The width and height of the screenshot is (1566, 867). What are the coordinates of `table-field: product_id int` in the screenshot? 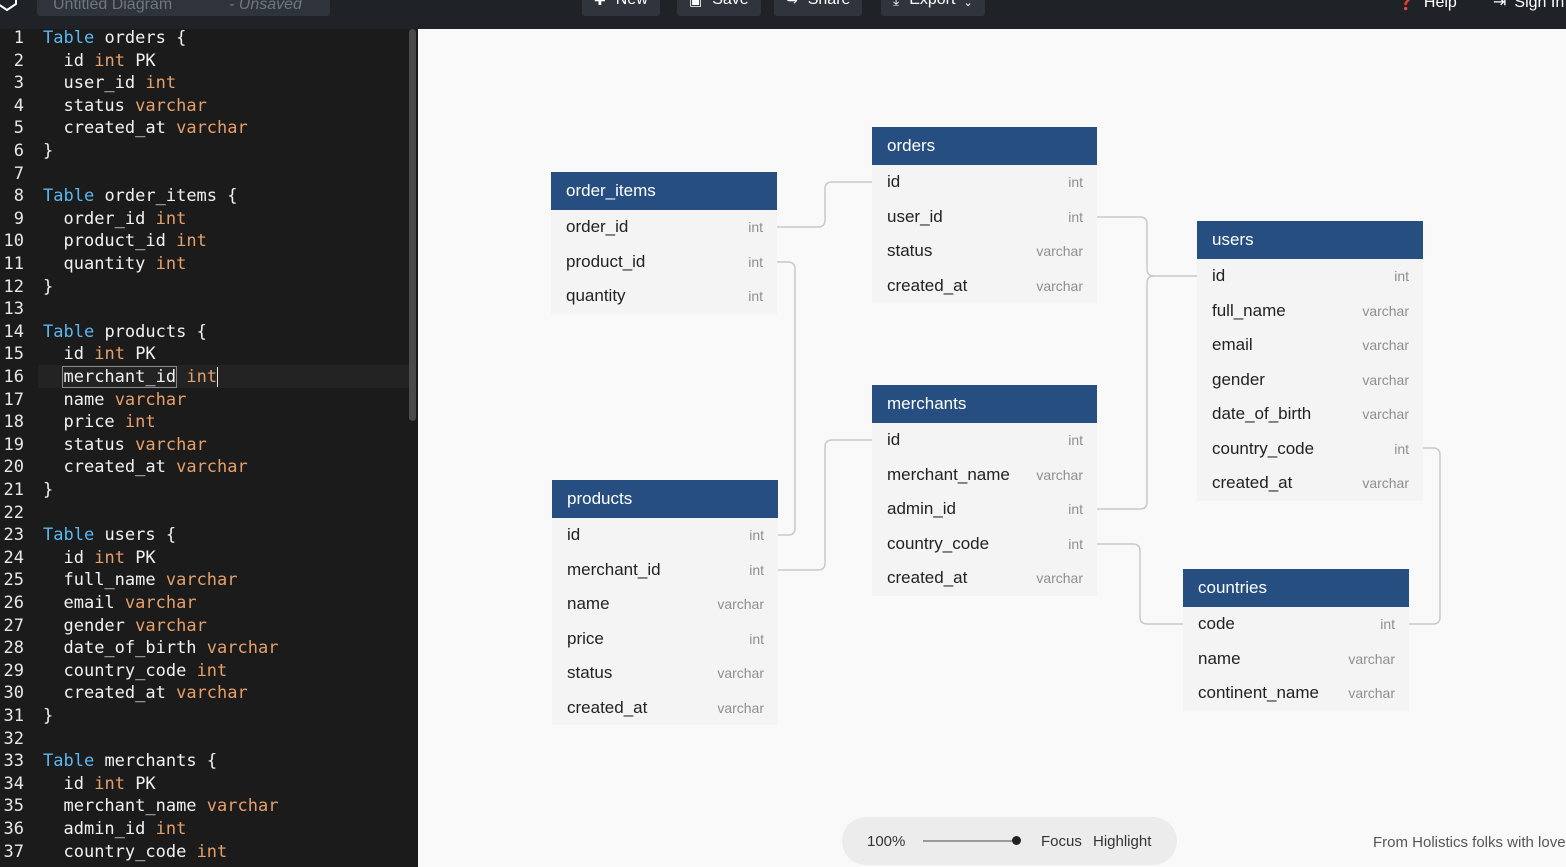 It's located at (664, 262).